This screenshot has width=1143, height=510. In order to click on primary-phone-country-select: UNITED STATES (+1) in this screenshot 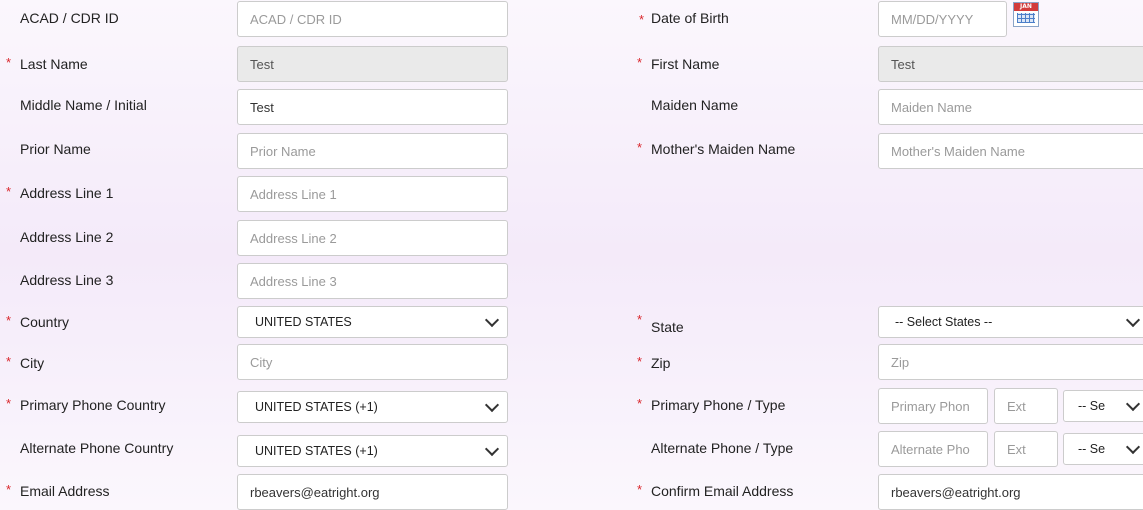, I will do `click(372, 407)`.